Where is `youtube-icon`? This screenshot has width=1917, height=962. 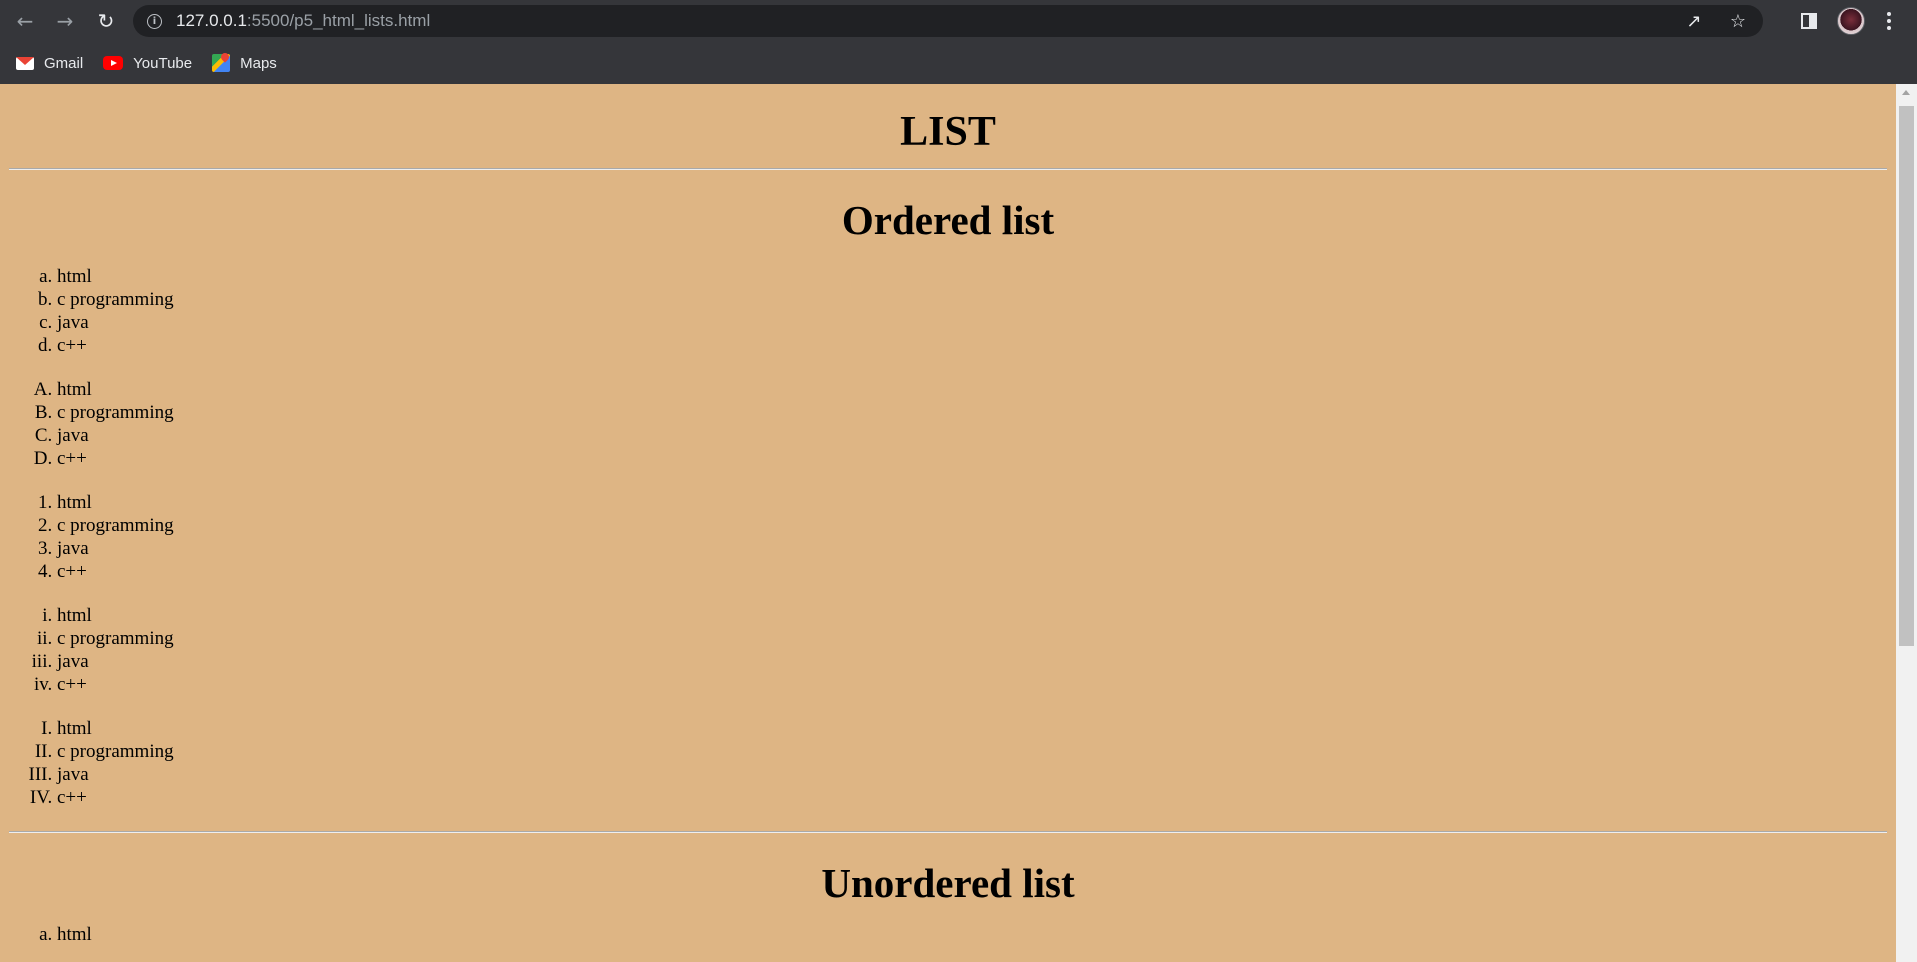
youtube-icon is located at coordinates (113, 63).